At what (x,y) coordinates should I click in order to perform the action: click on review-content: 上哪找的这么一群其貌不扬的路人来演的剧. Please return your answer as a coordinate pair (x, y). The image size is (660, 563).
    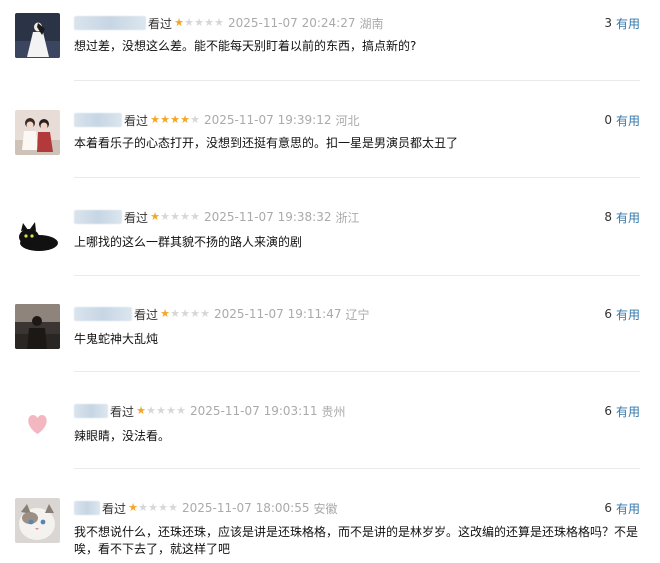
    Looking at the image, I should click on (188, 242).